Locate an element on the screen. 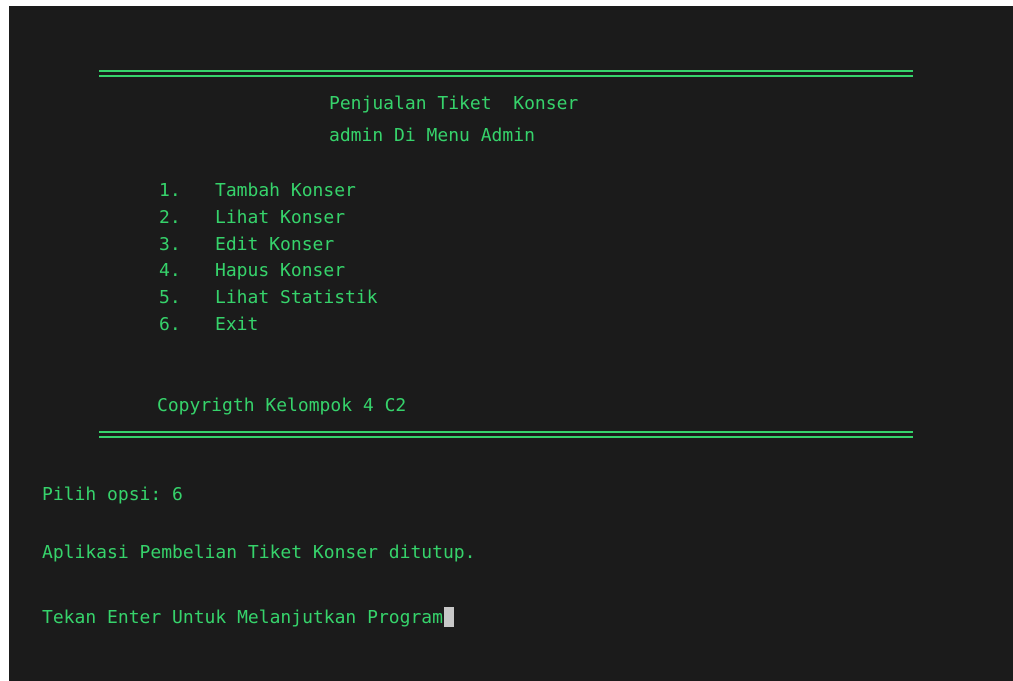 This screenshot has width=1013, height=681. option-prompt: Pilih opsi: 6 is located at coordinates (112, 494).